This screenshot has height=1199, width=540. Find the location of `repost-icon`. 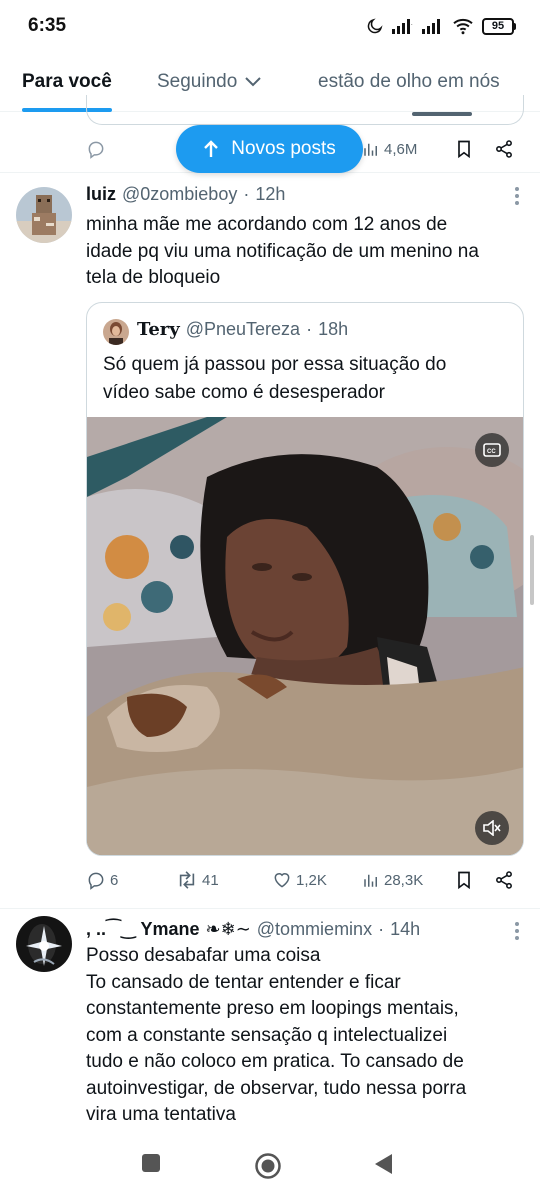

repost-icon is located at coordinates (187, 880).